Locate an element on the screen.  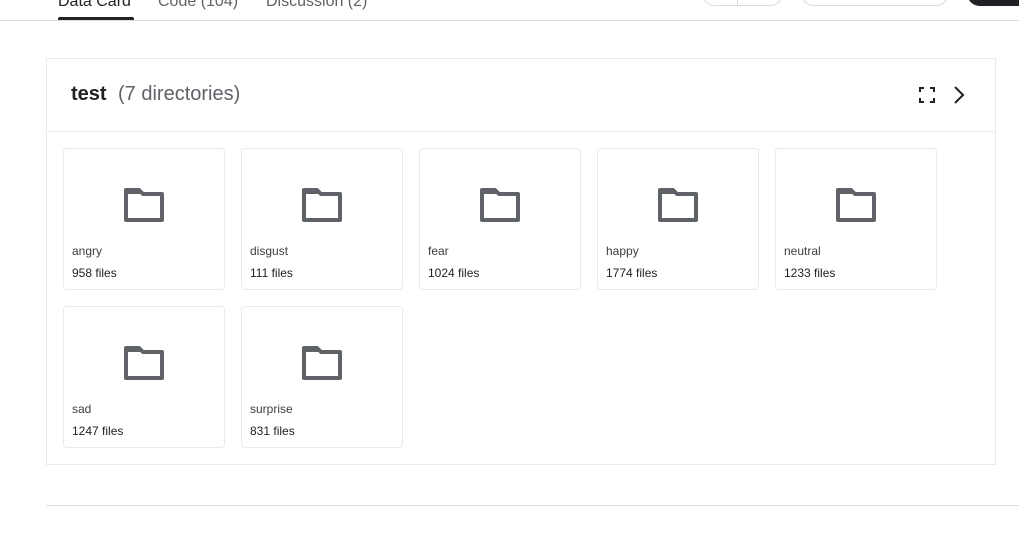
file-count: 111 files is located at coordinates (271, 273).